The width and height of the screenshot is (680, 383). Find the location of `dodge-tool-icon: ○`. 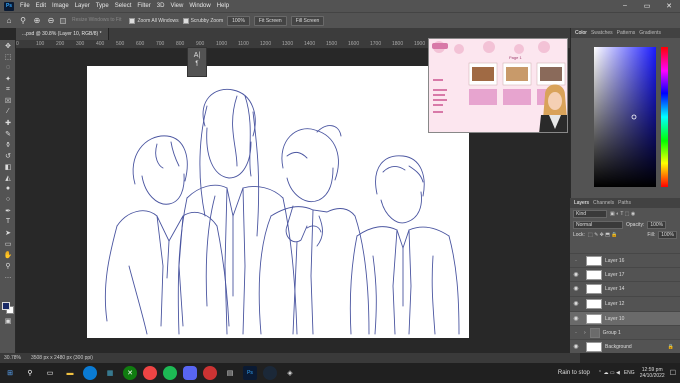

dodge-tool-icon: ○ is located at coordinates (8, 199).